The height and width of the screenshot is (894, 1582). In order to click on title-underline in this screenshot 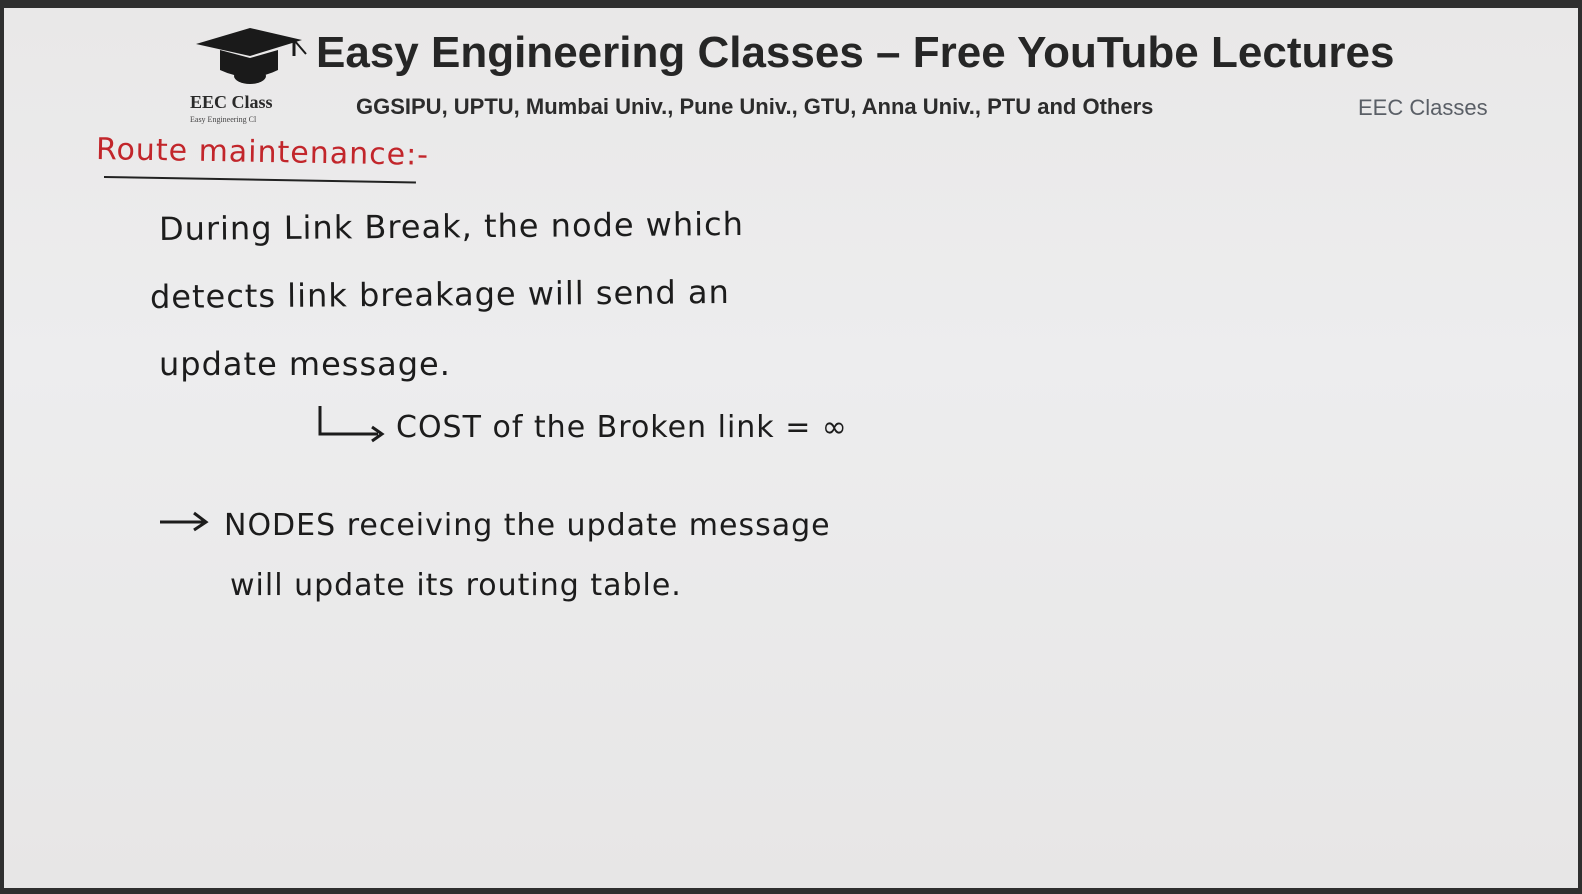, I will do `click(259, 180)`.